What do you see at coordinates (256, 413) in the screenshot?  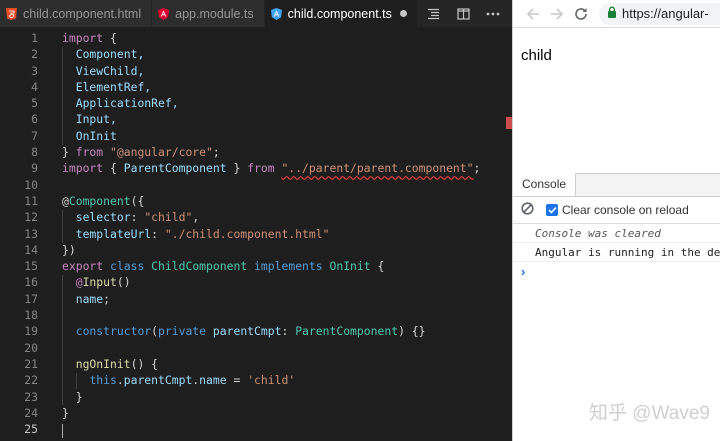 I see `code-line: 24}` at bounding box center [256, 413].